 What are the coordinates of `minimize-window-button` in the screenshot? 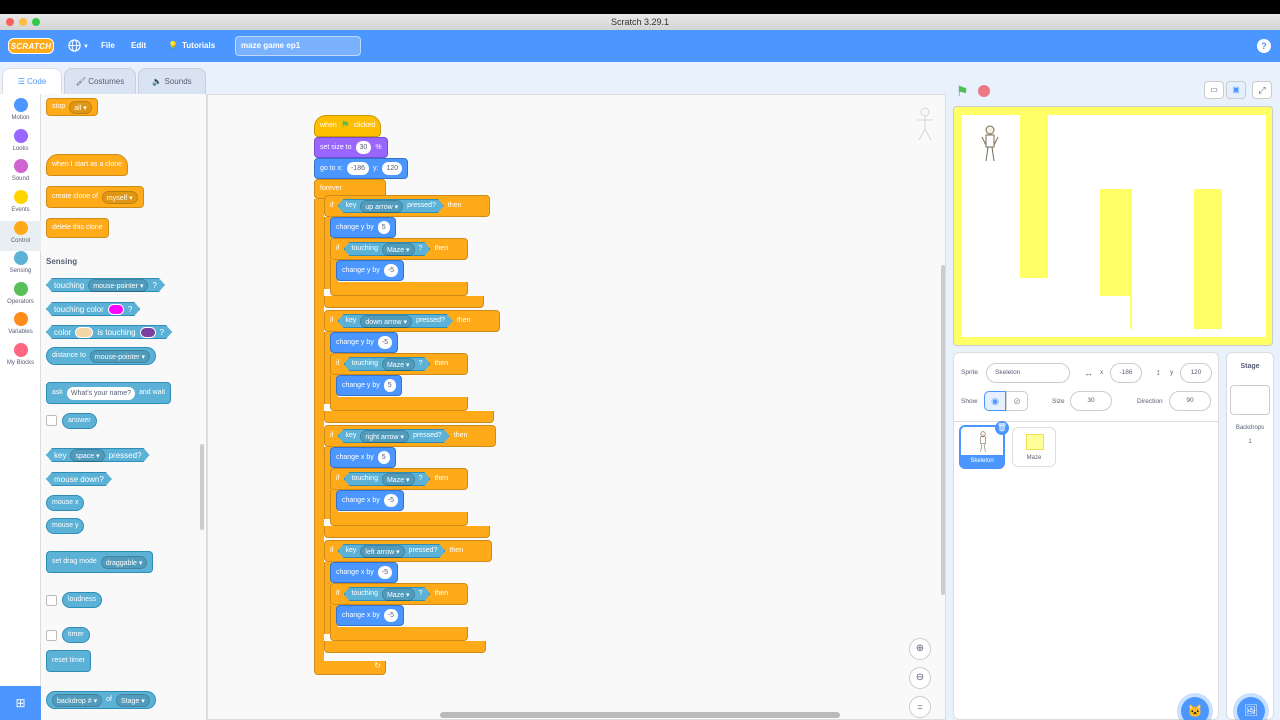 It's located at (23, 22).